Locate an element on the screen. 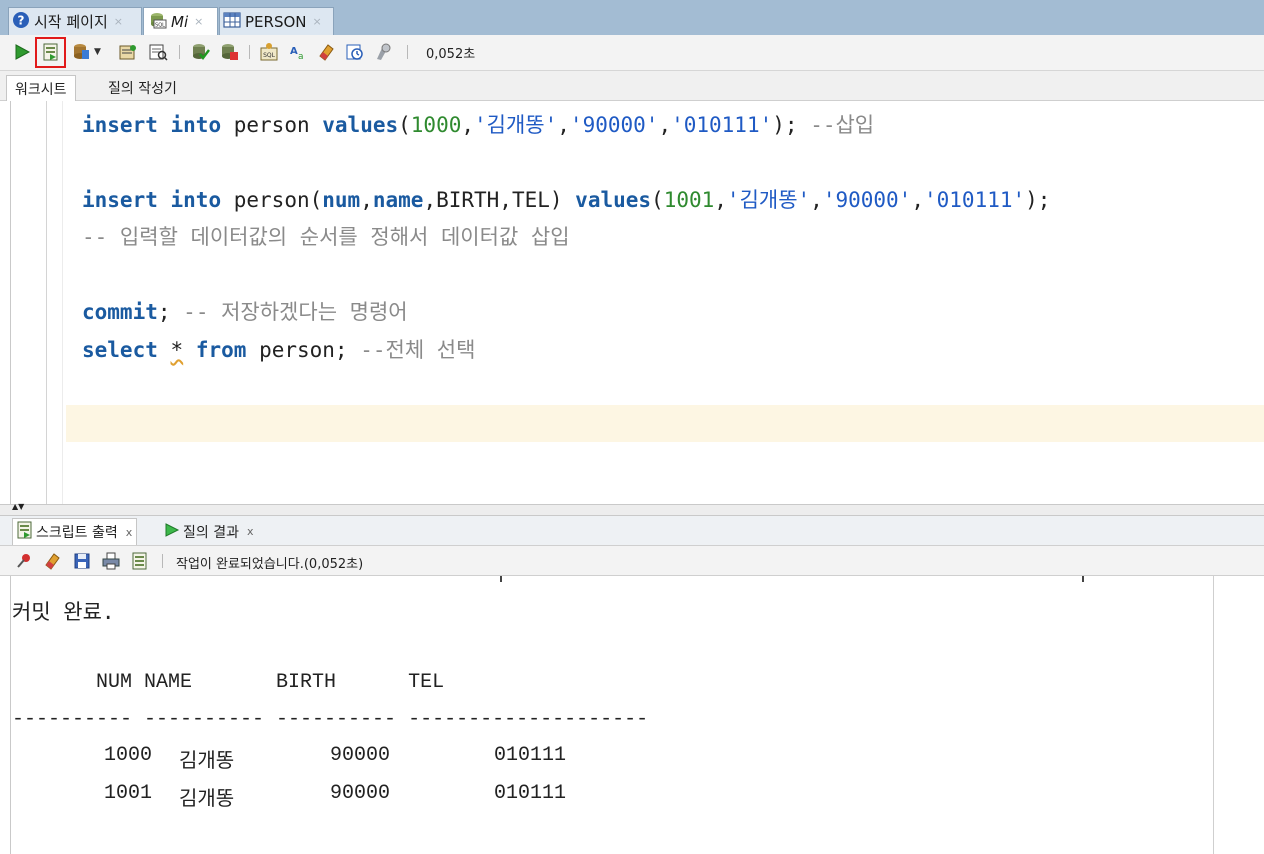 The image size is (1264, 854). format-icon is located at coordinates (384, 52).